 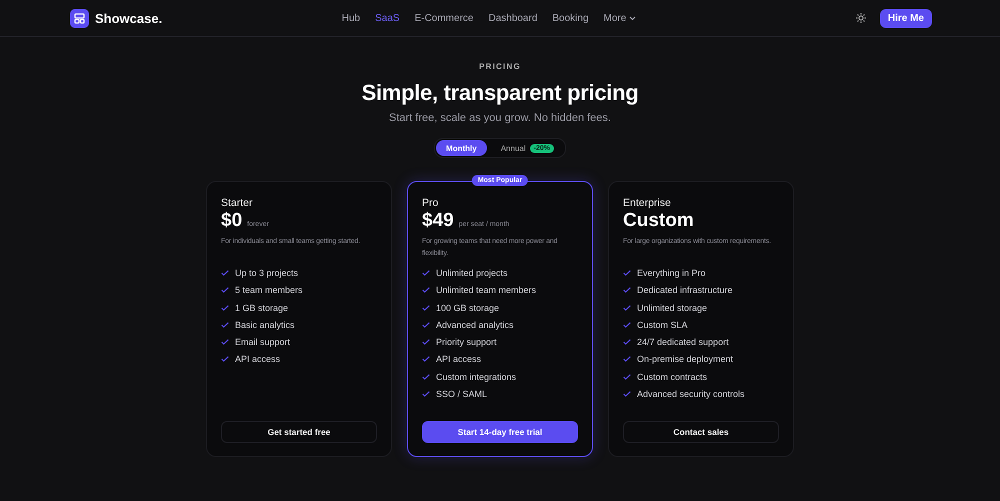 What do you see at coordinates (672, 307) in the screenshot?
I see `feature-text: Unlimited storage` at bounding box center [672, 307].